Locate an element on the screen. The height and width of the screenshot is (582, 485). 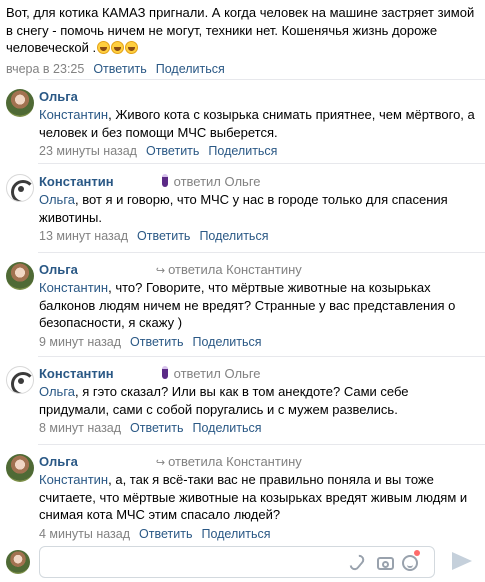
comment-input-box is located at coordinates (237, 562).